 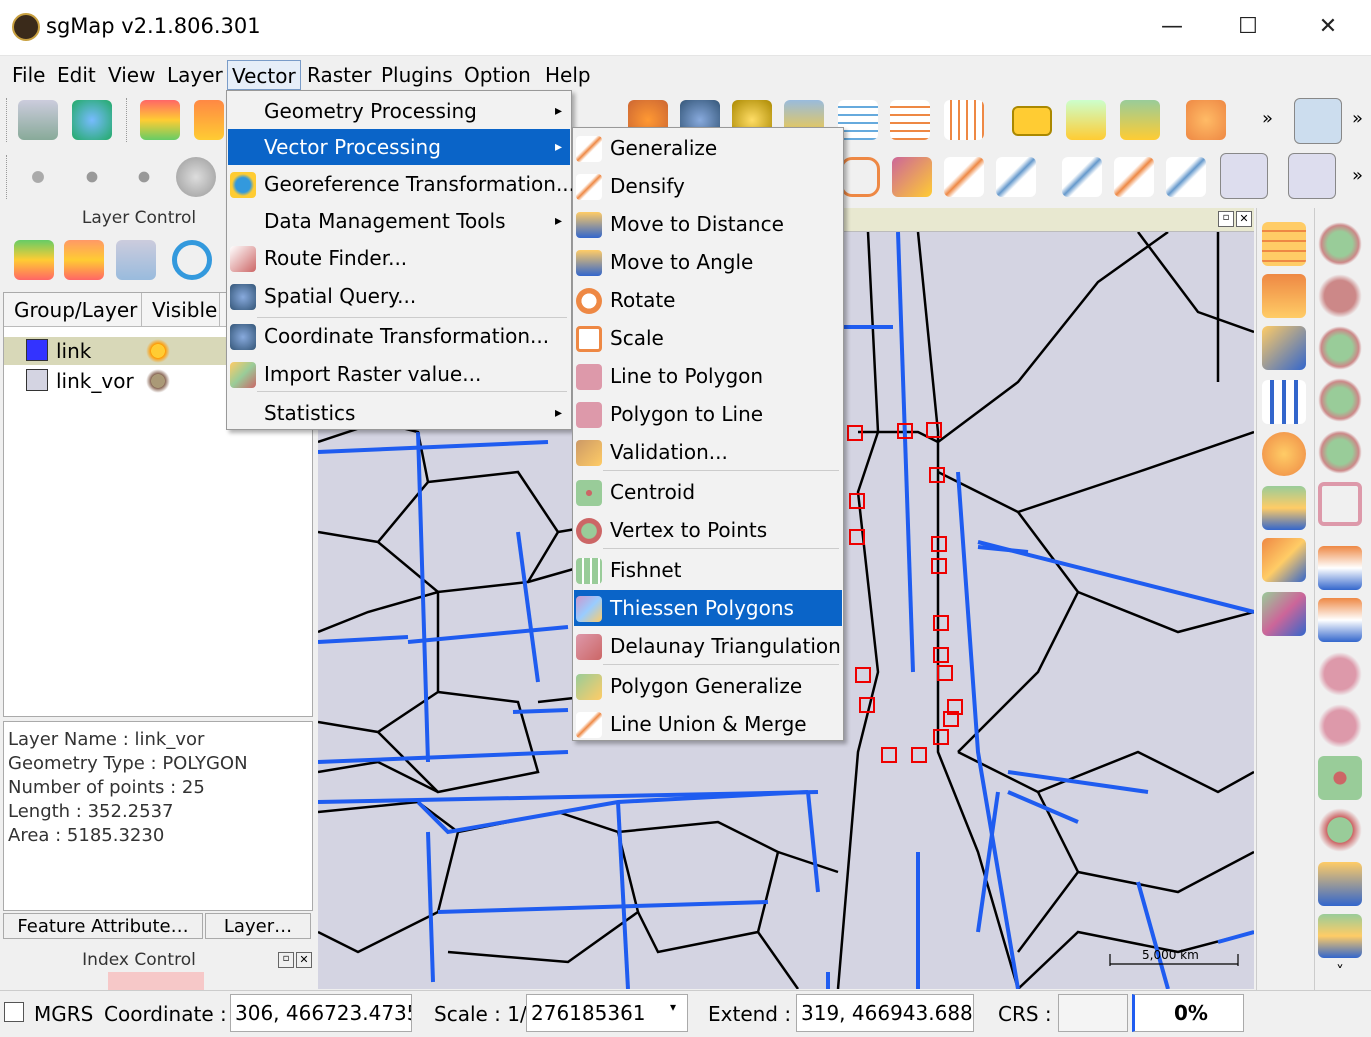 I want to click on points-in-polygon-icon, so click(x=1340, y=778).